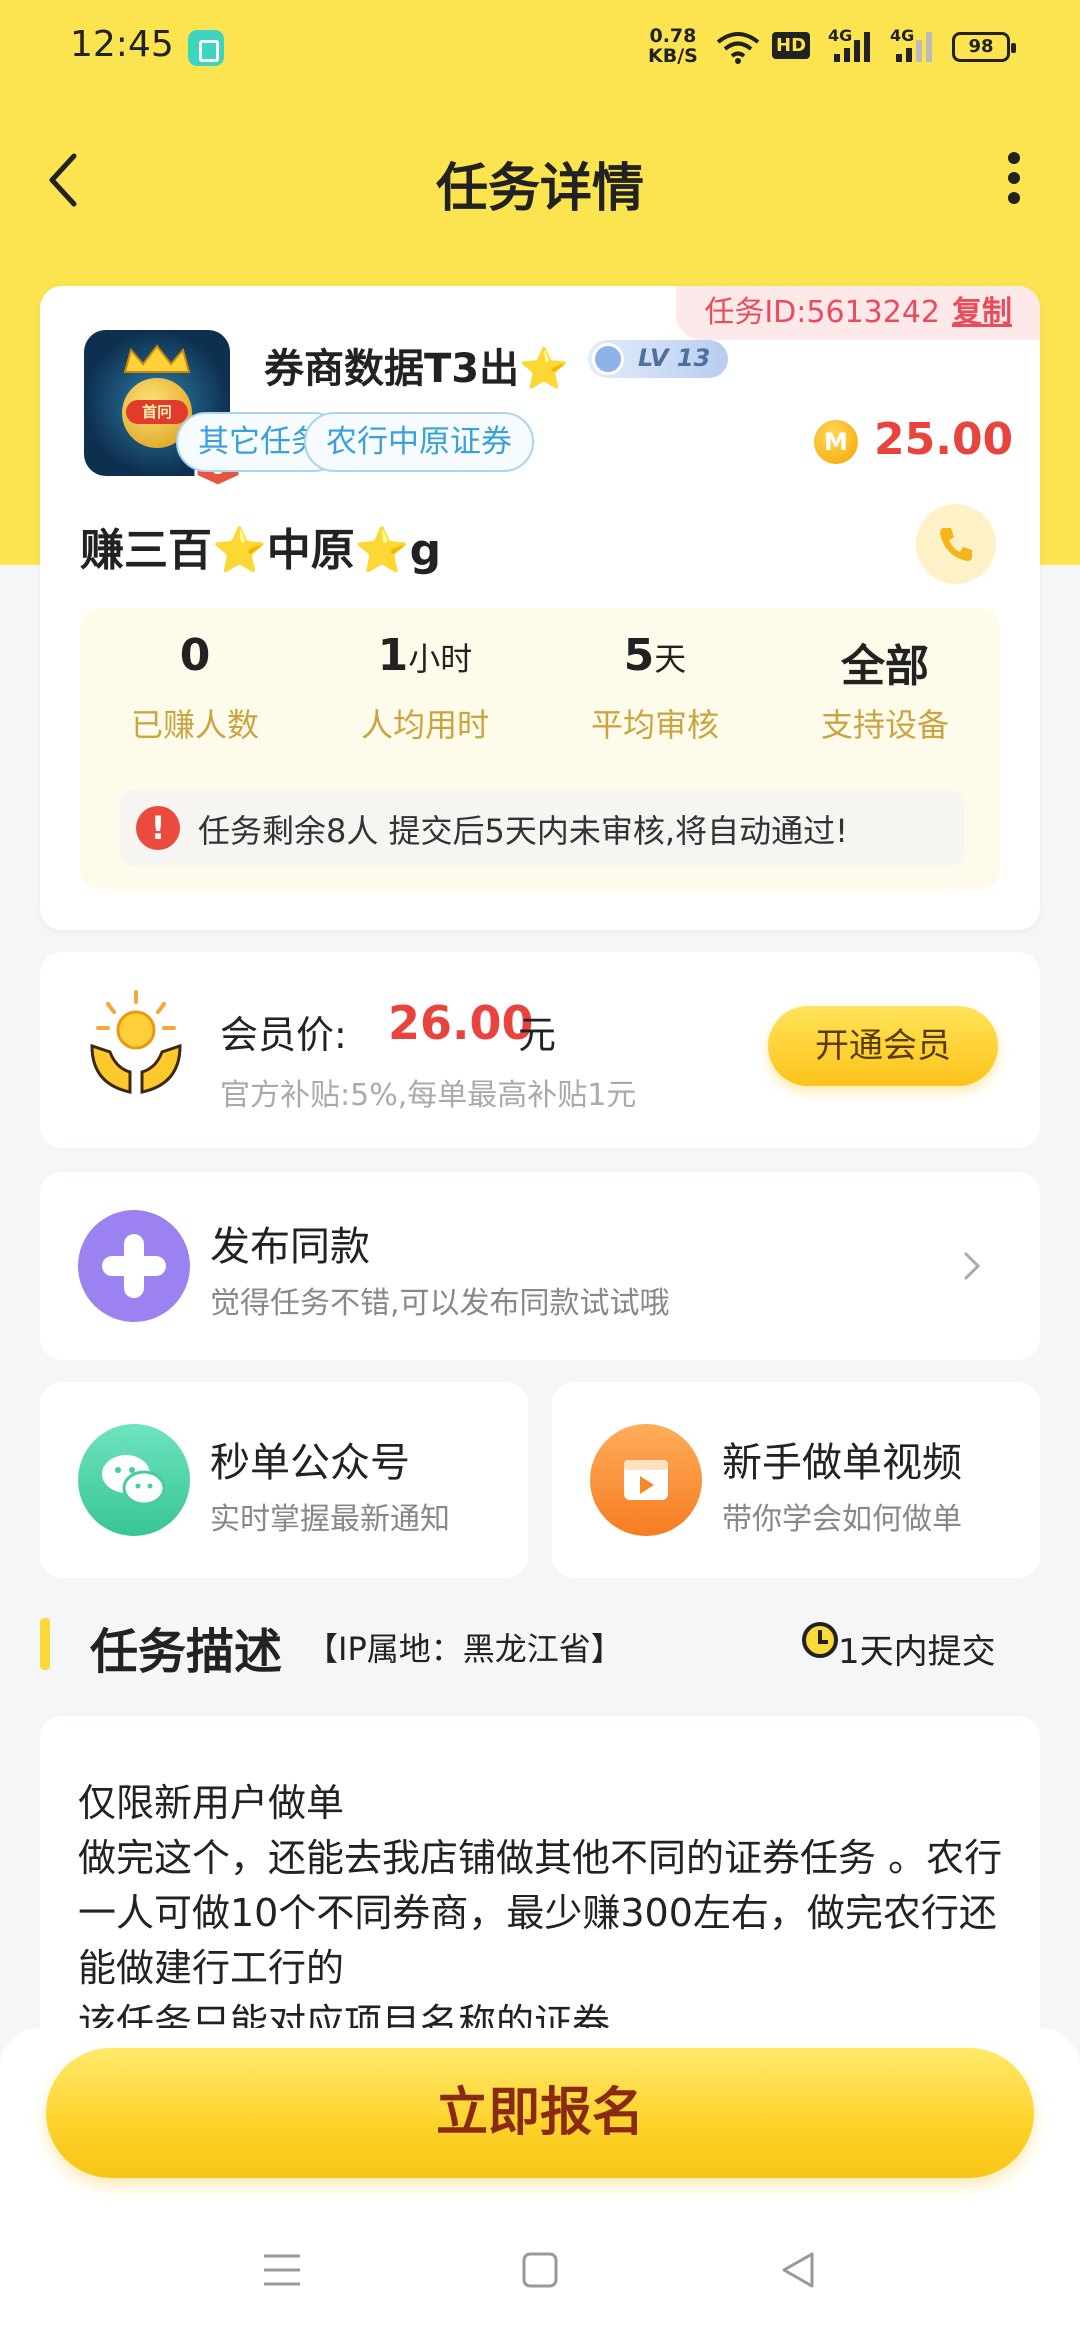 This screenshot has width=1080, height=2340. I want to click on wechat-icon, so click(134, 1480).